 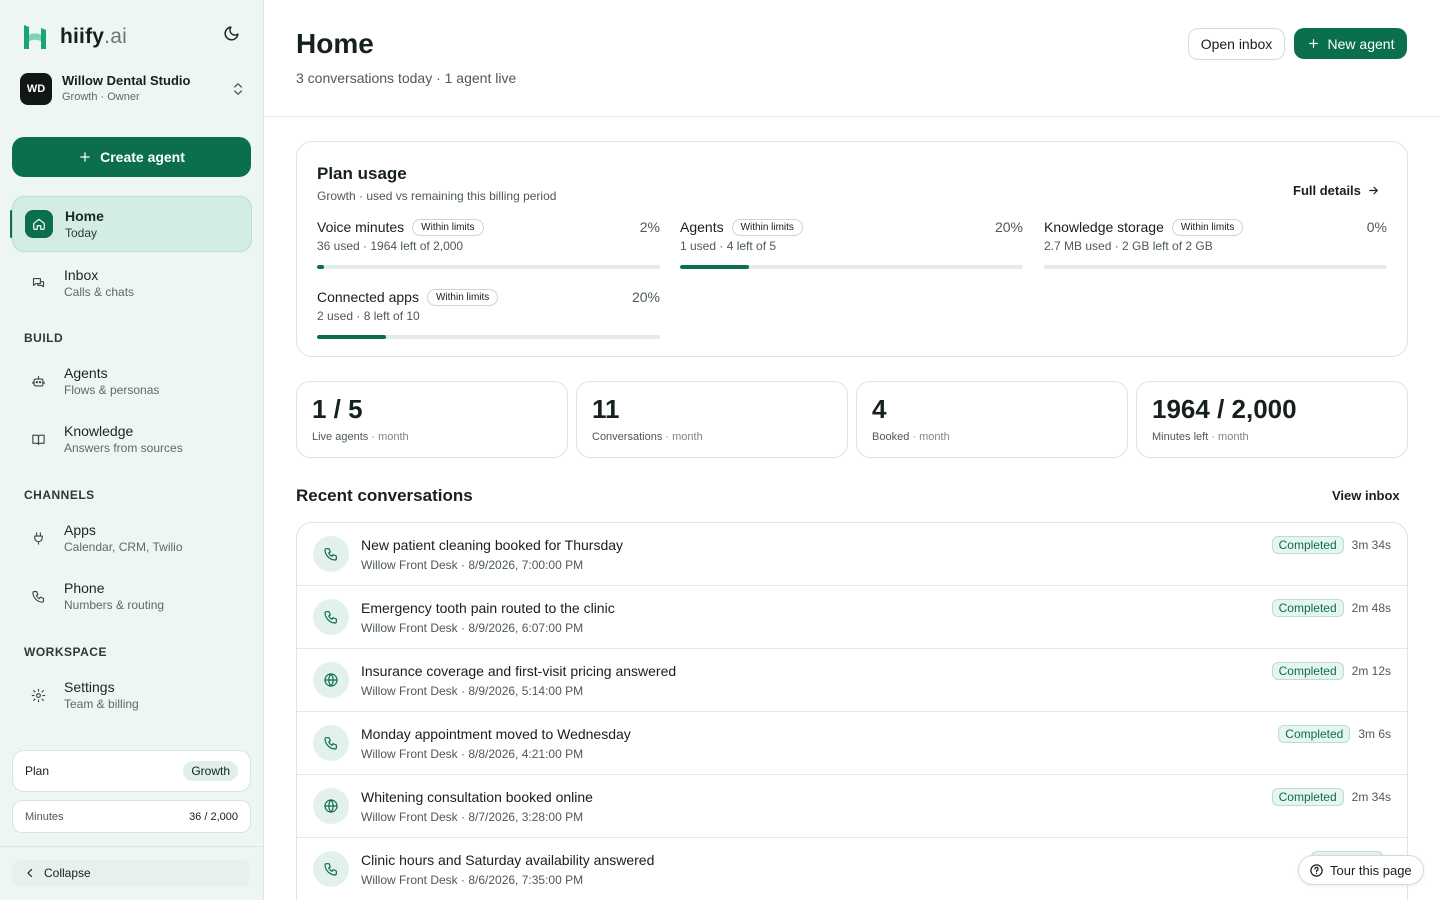 What do you see at coordinates (123, 439) in the screenshot?
I see `sidebar-item-text: Knowledge Answers from sources` at bounding box center [123, 439].